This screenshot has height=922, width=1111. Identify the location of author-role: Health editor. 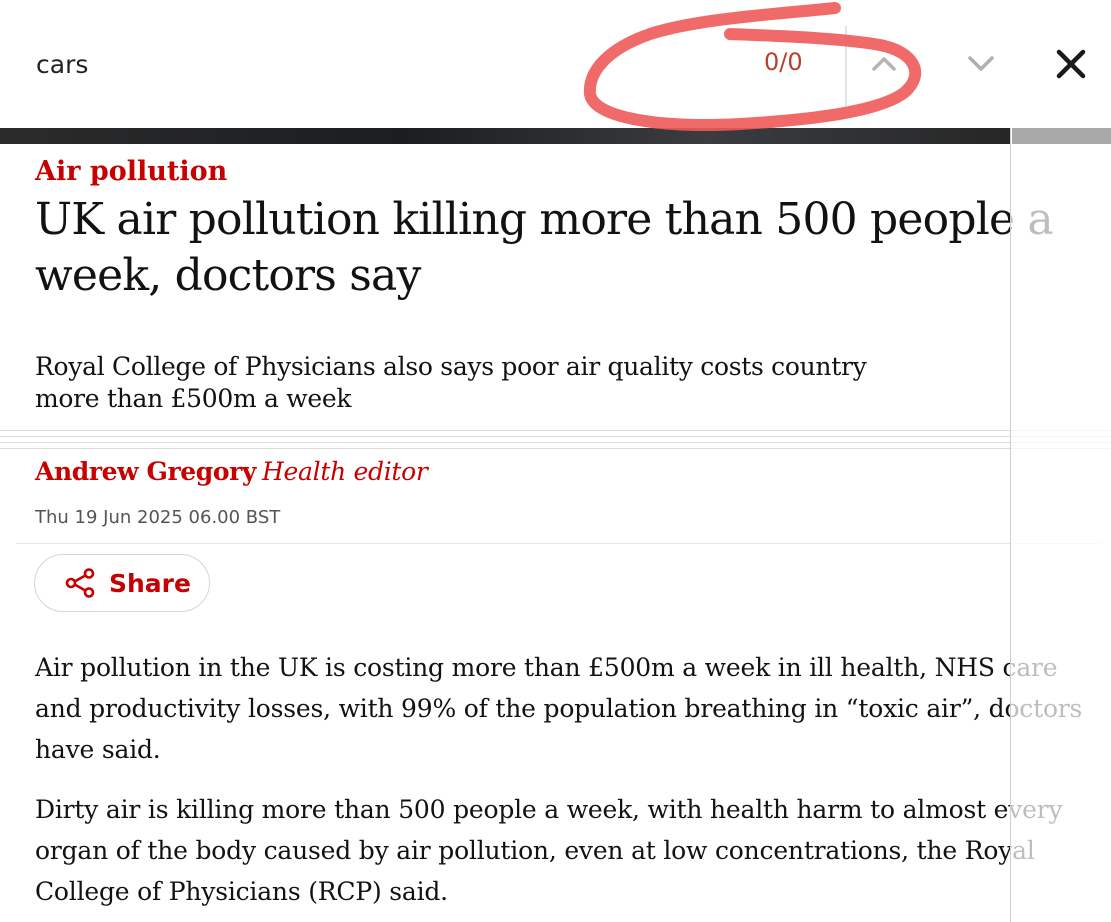
(345, 471).